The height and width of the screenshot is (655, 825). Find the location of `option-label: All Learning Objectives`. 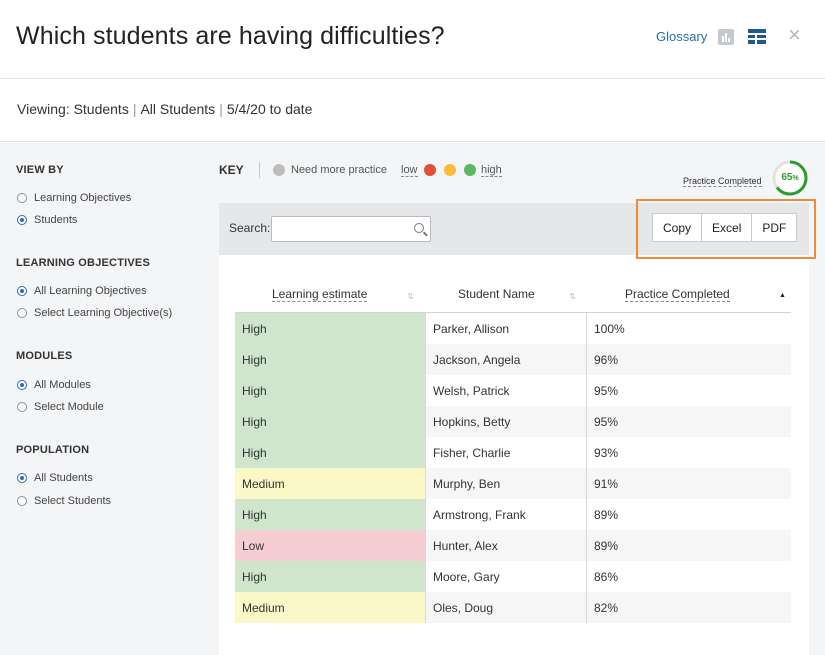

option-label: All Learning Objectives is located at coordinates (90, 291).